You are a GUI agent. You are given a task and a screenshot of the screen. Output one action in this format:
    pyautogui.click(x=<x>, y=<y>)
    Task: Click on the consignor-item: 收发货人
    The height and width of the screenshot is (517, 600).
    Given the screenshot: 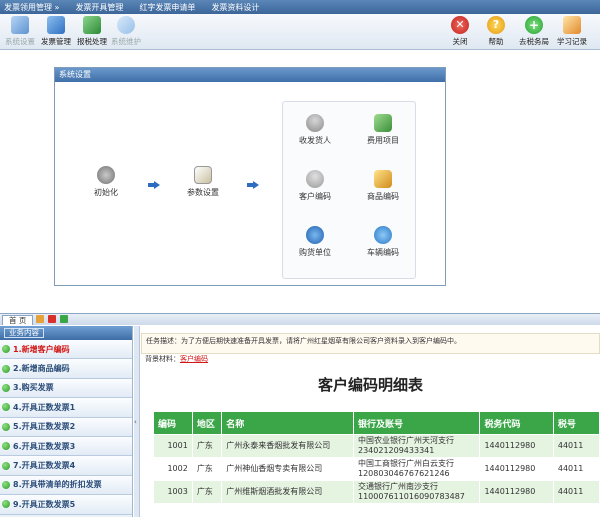 What is the action you would take?
    pyautogui.click(x=315, y=130)
    